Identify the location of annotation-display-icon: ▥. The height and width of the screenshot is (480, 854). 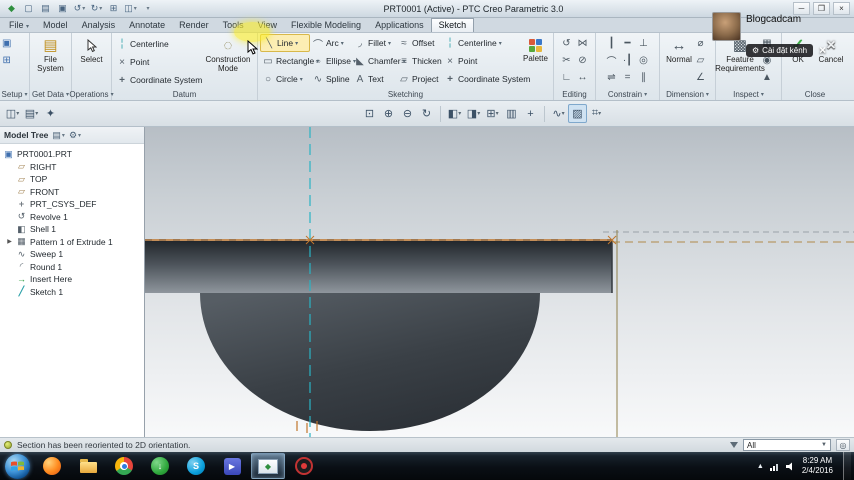
(511, 113).